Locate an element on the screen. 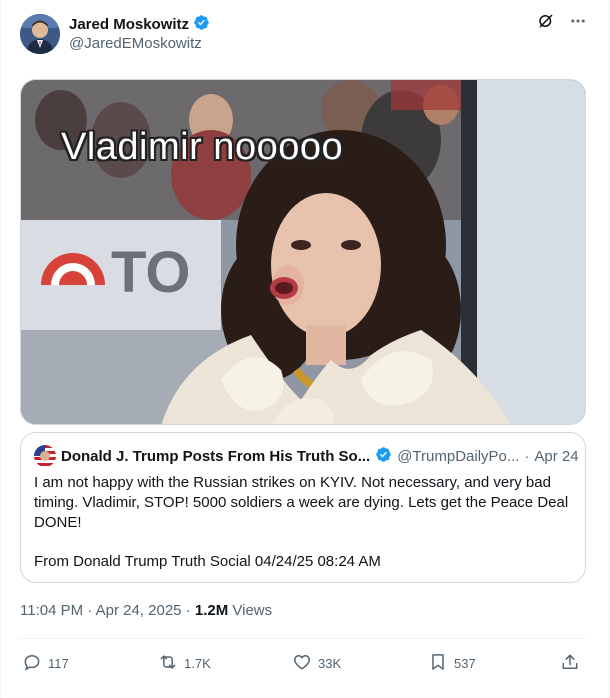 The height and width of the screenshot is (698, 610). post-time: 11:04 PM is located at coordinates (51, 610).